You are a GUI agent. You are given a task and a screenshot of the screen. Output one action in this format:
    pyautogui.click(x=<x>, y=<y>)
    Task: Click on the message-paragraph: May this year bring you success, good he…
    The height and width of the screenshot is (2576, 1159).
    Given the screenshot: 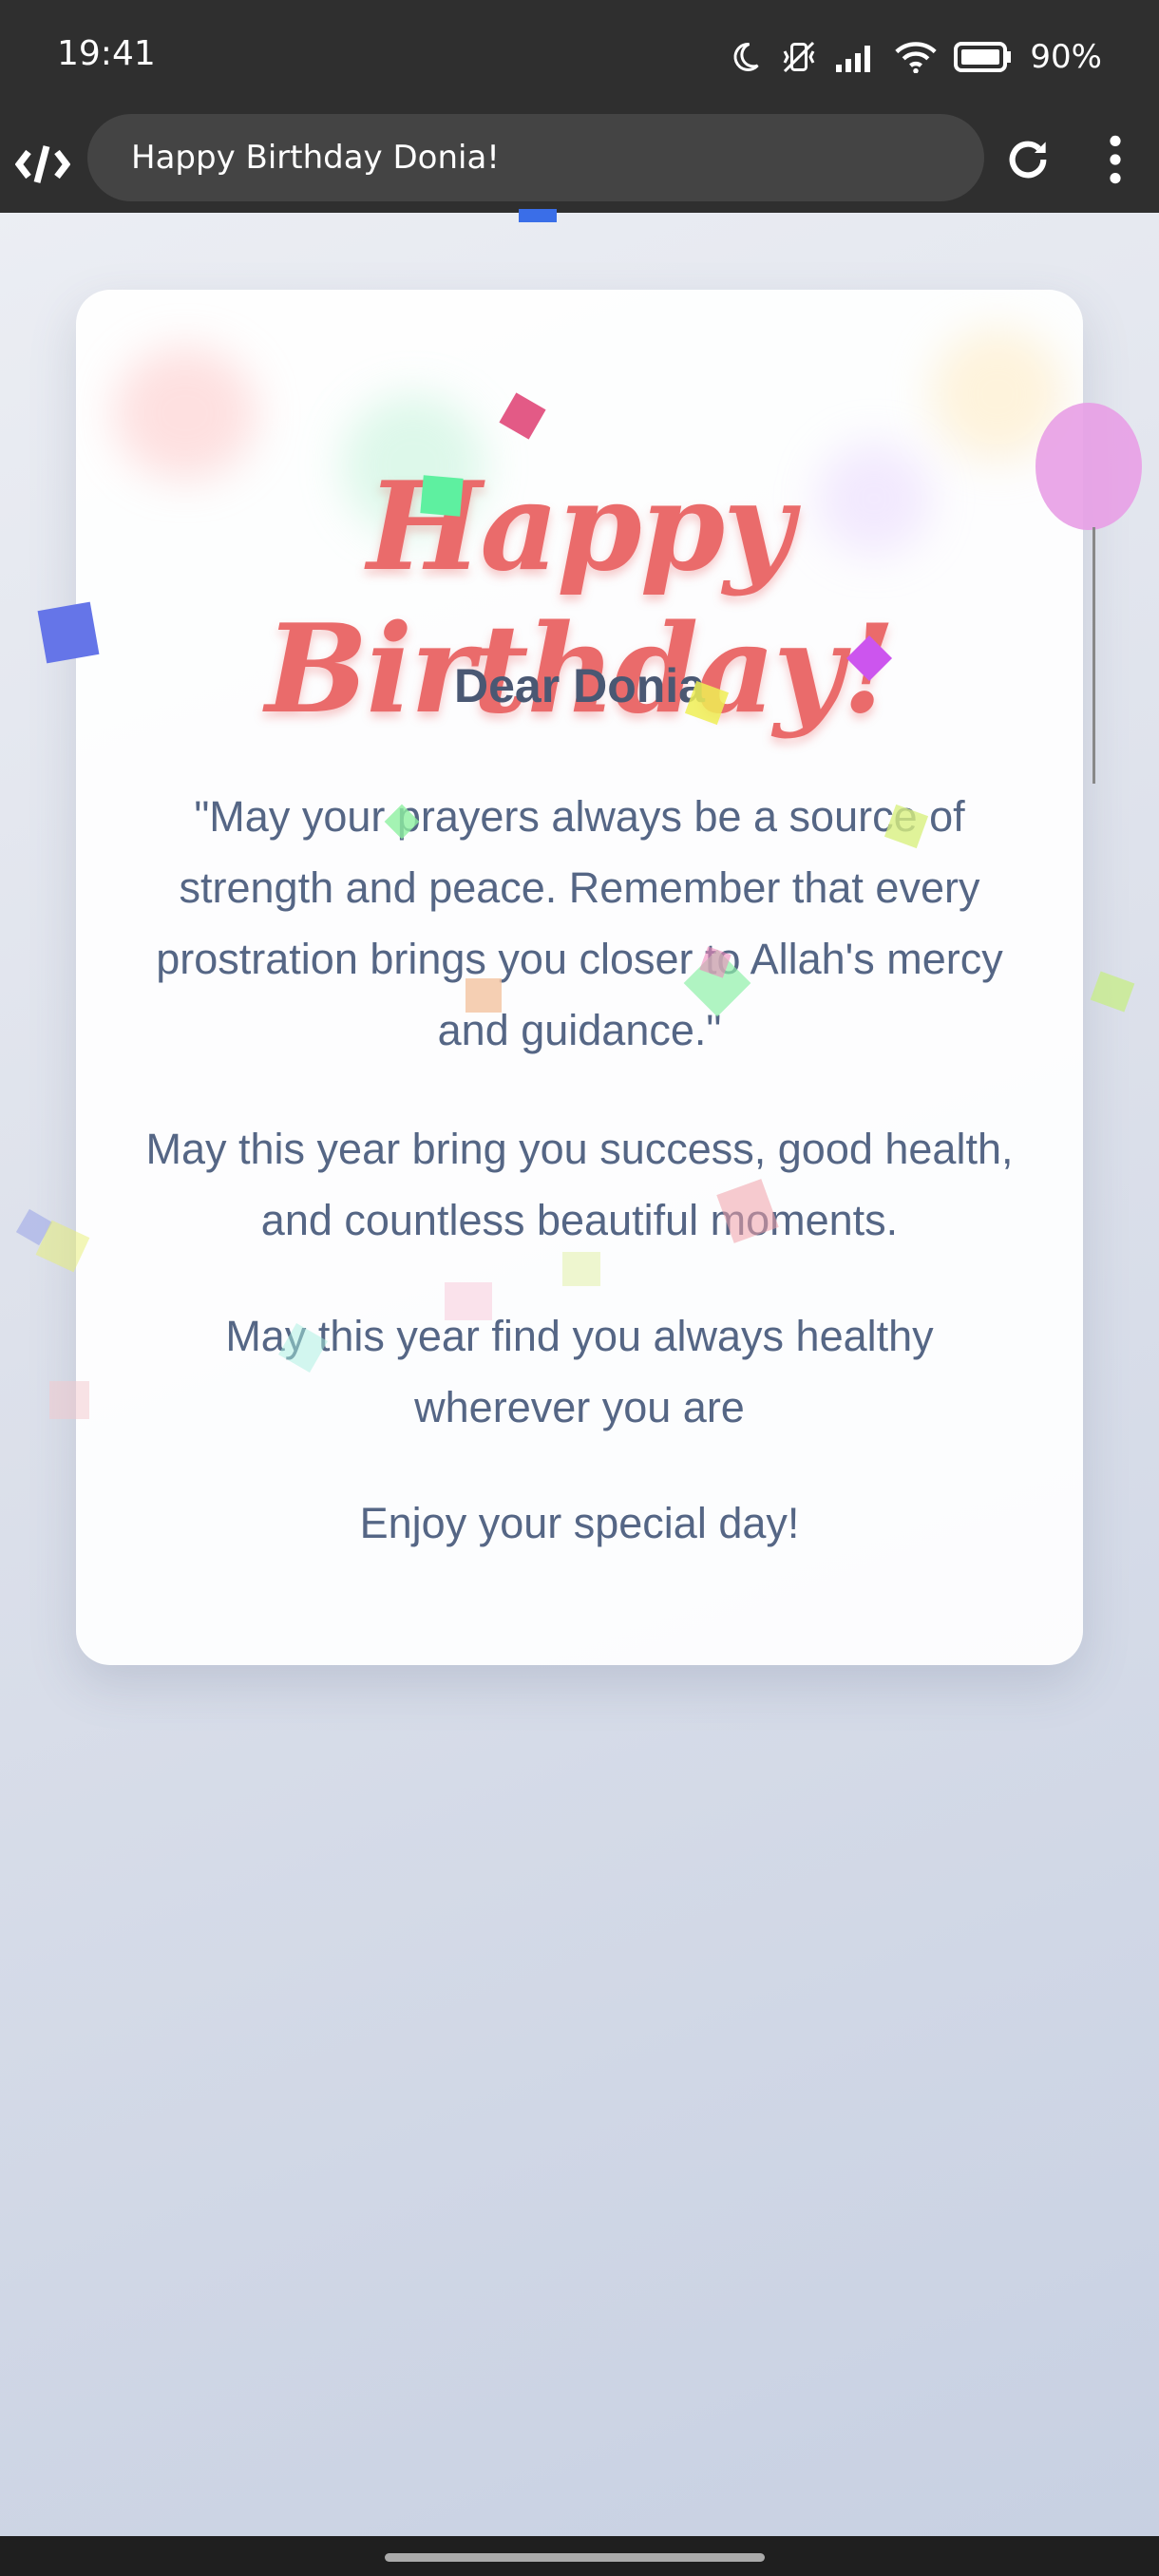 What is the action you would take?
    pyautogui.click(x=579, y=1184)
    